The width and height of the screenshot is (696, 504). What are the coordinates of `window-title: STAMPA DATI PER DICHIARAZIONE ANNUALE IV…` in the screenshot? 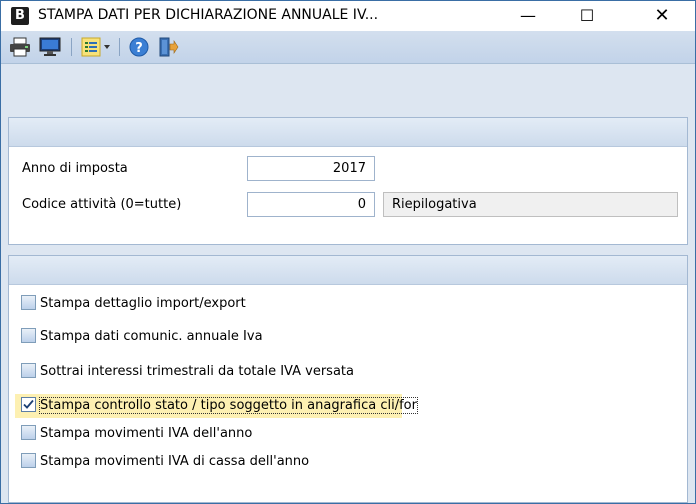 It's located at (208, 15).